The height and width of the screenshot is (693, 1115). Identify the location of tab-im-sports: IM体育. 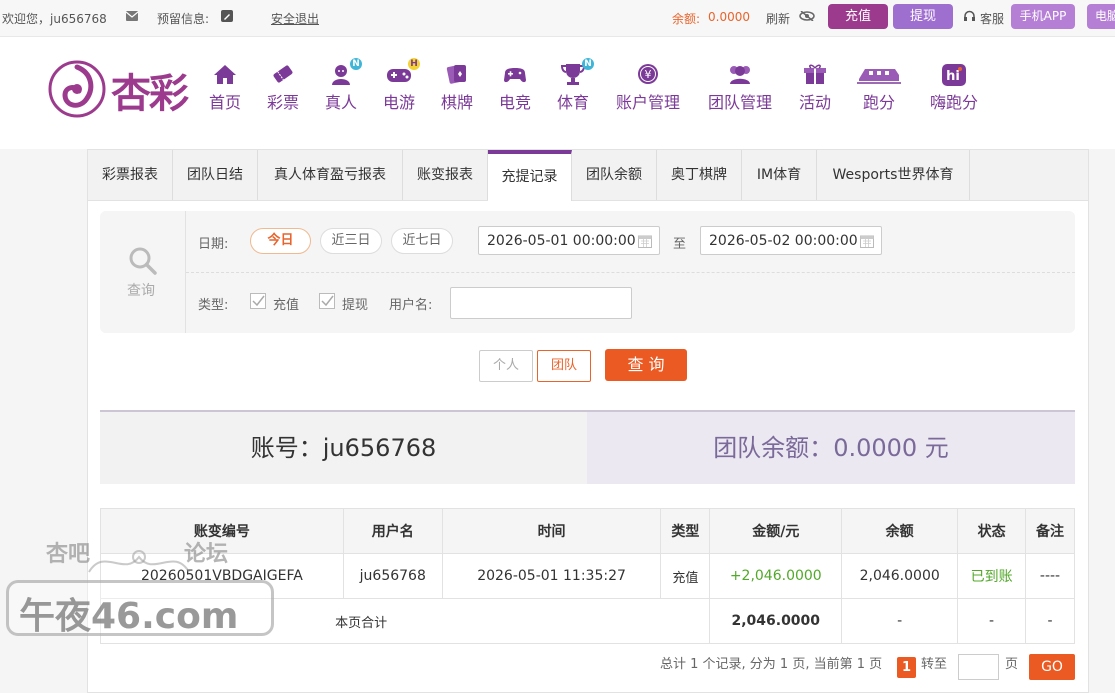
(779, 175).